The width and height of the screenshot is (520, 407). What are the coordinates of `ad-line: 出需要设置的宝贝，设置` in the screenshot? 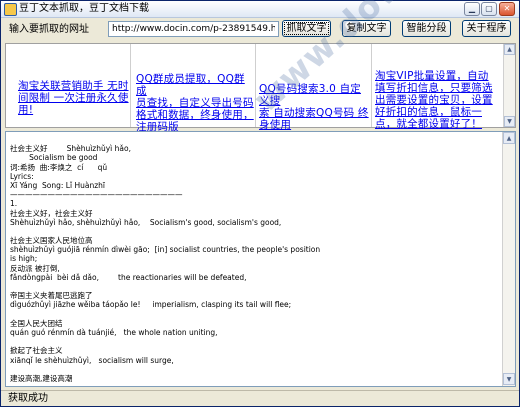 It's located at (434, 100).